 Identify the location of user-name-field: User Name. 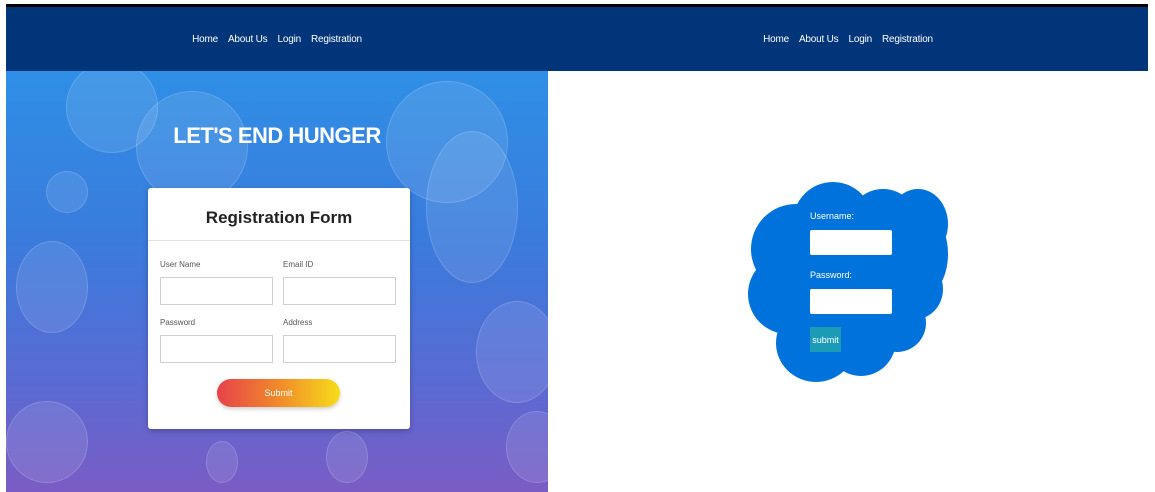
(216, 282).